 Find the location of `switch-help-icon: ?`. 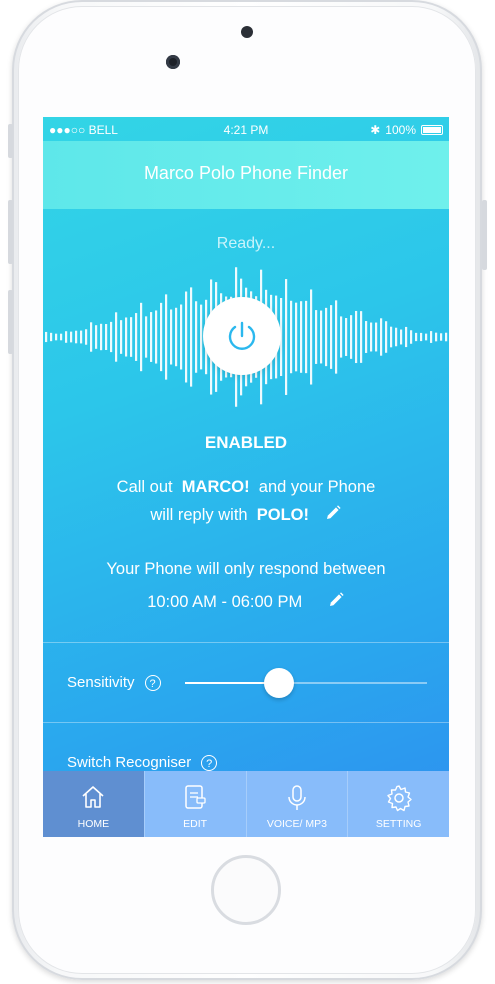

switch-help-icon: ? is located at coordinates (209, 763).